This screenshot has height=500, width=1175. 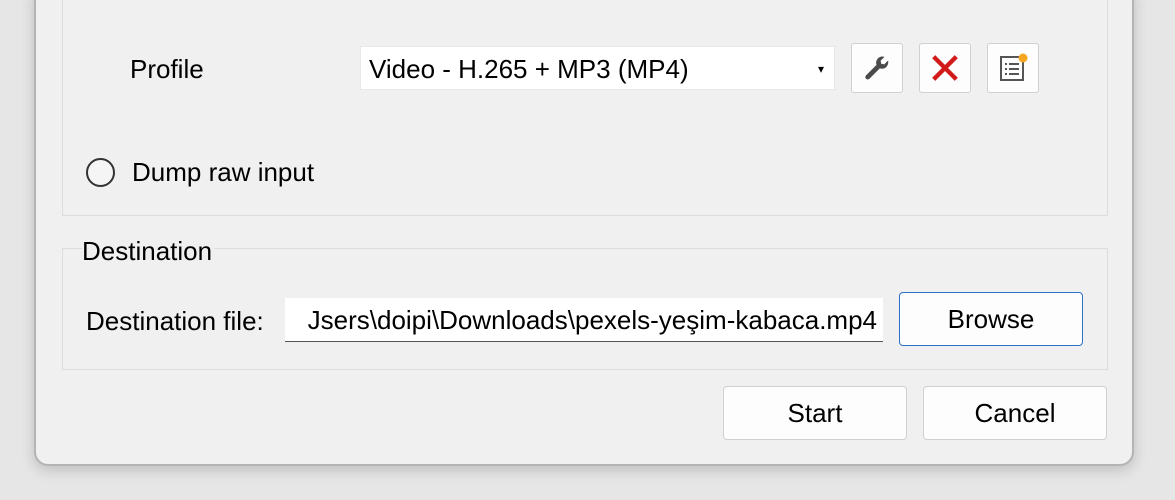 I want to click on profile-select: Video - H.265 + MP3 (MP4) ▾, so click(x=597, y=68).